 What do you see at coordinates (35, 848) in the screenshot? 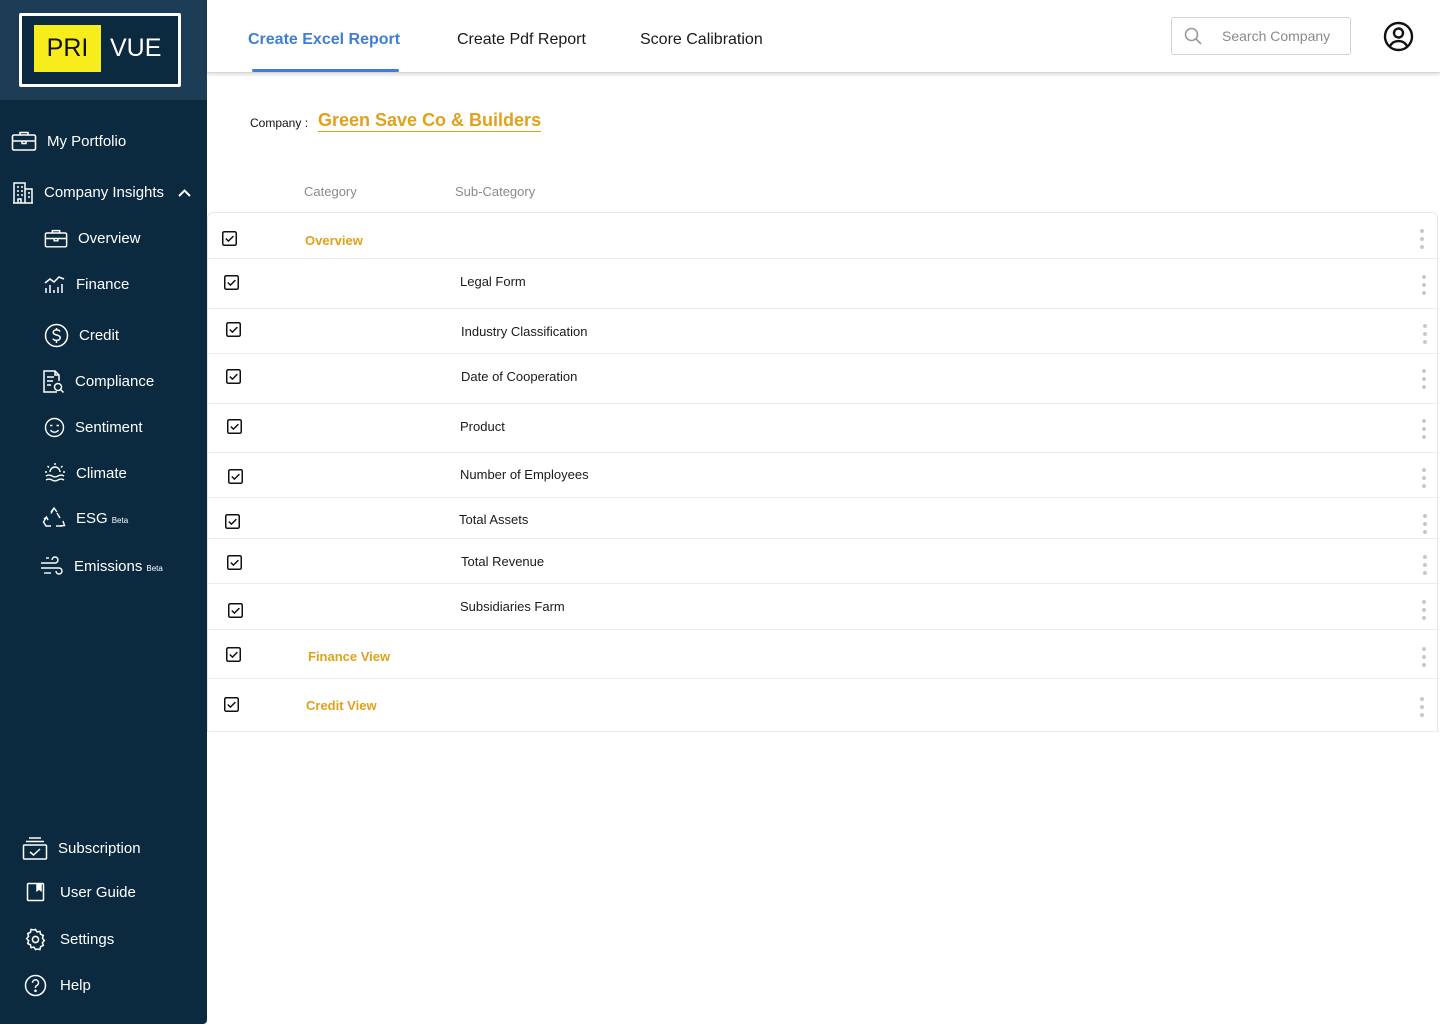
I see `subscription-icon` at bounding box center [35, 848].